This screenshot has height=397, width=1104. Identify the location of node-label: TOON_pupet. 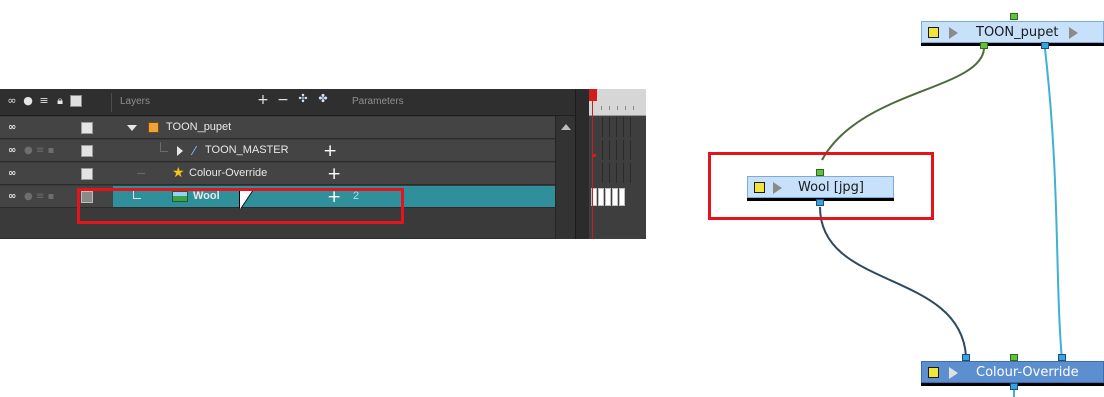
(1017, 32).